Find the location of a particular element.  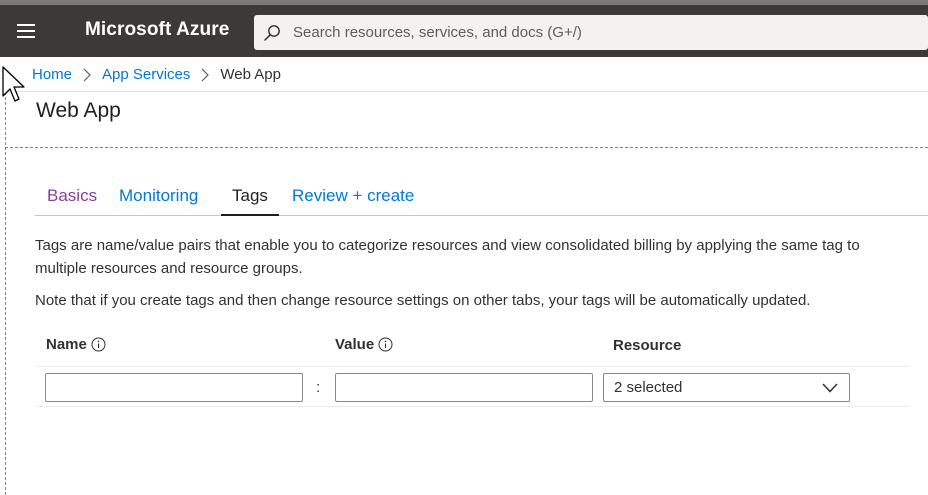

breadcrumb-home: Home is located at coordinates (52, 74).